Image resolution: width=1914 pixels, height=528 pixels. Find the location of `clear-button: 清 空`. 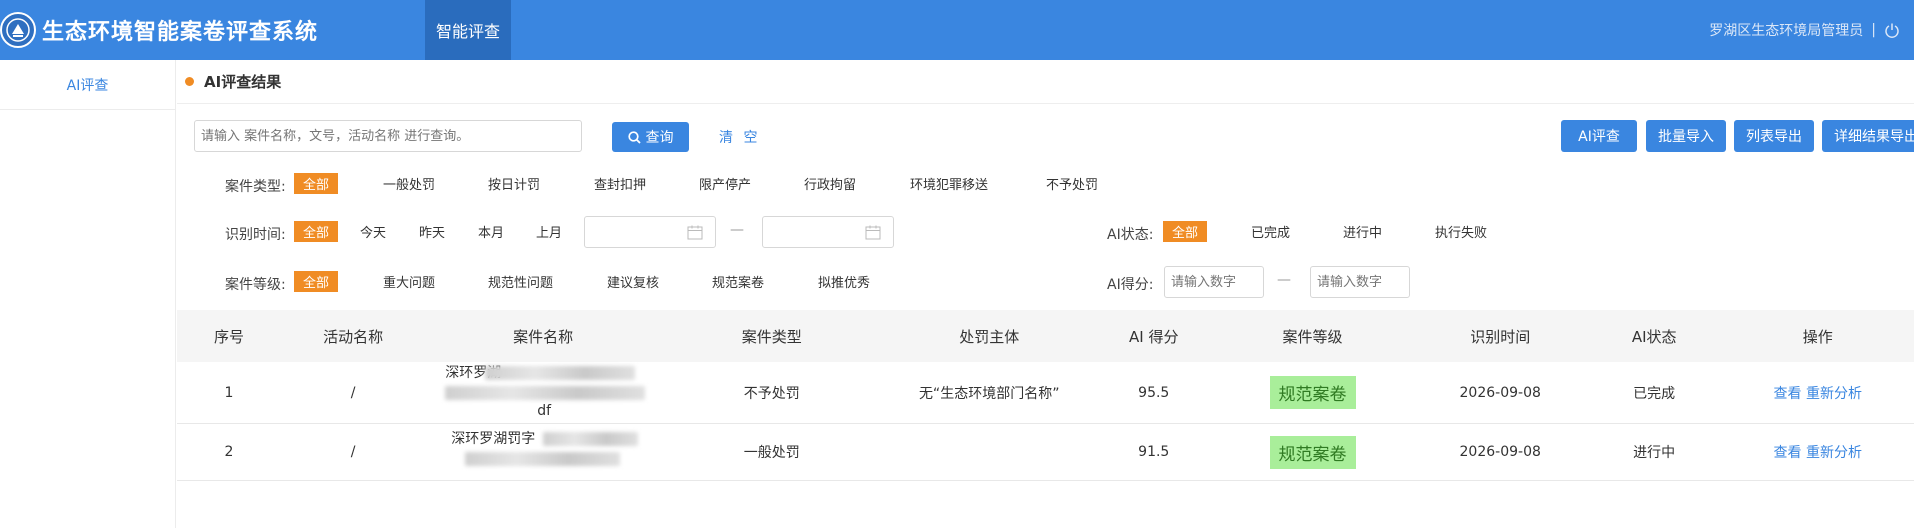

clear-button: 清 空 is located at coordinates (739, 137).